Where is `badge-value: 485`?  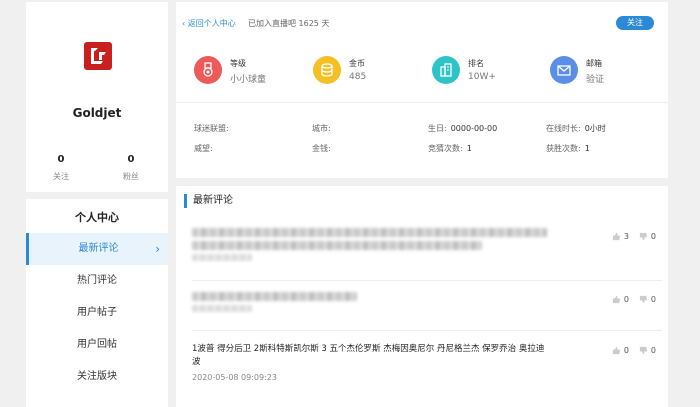 badge-value: 485 is located at coordinates (358, 77).